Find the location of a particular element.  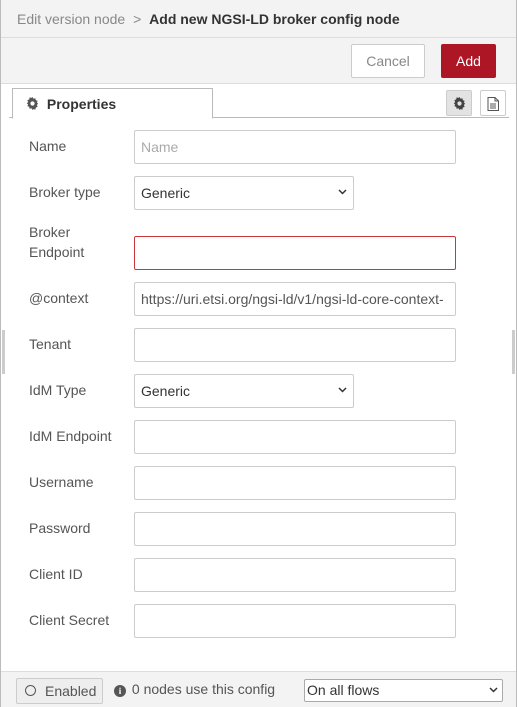

broker-endpoint-label-line1: Broker is located at coordinates (50, 232).